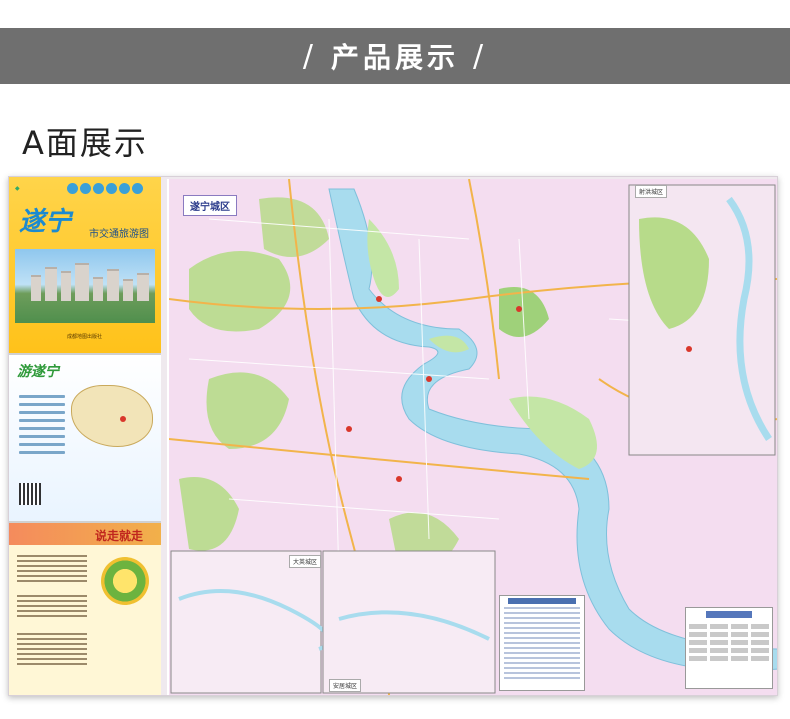 The width and height of the screenshot is (790, 719). Describe the element at coordinates (729, 614) in the screenshot. I see `legend-title-bar` at that location.